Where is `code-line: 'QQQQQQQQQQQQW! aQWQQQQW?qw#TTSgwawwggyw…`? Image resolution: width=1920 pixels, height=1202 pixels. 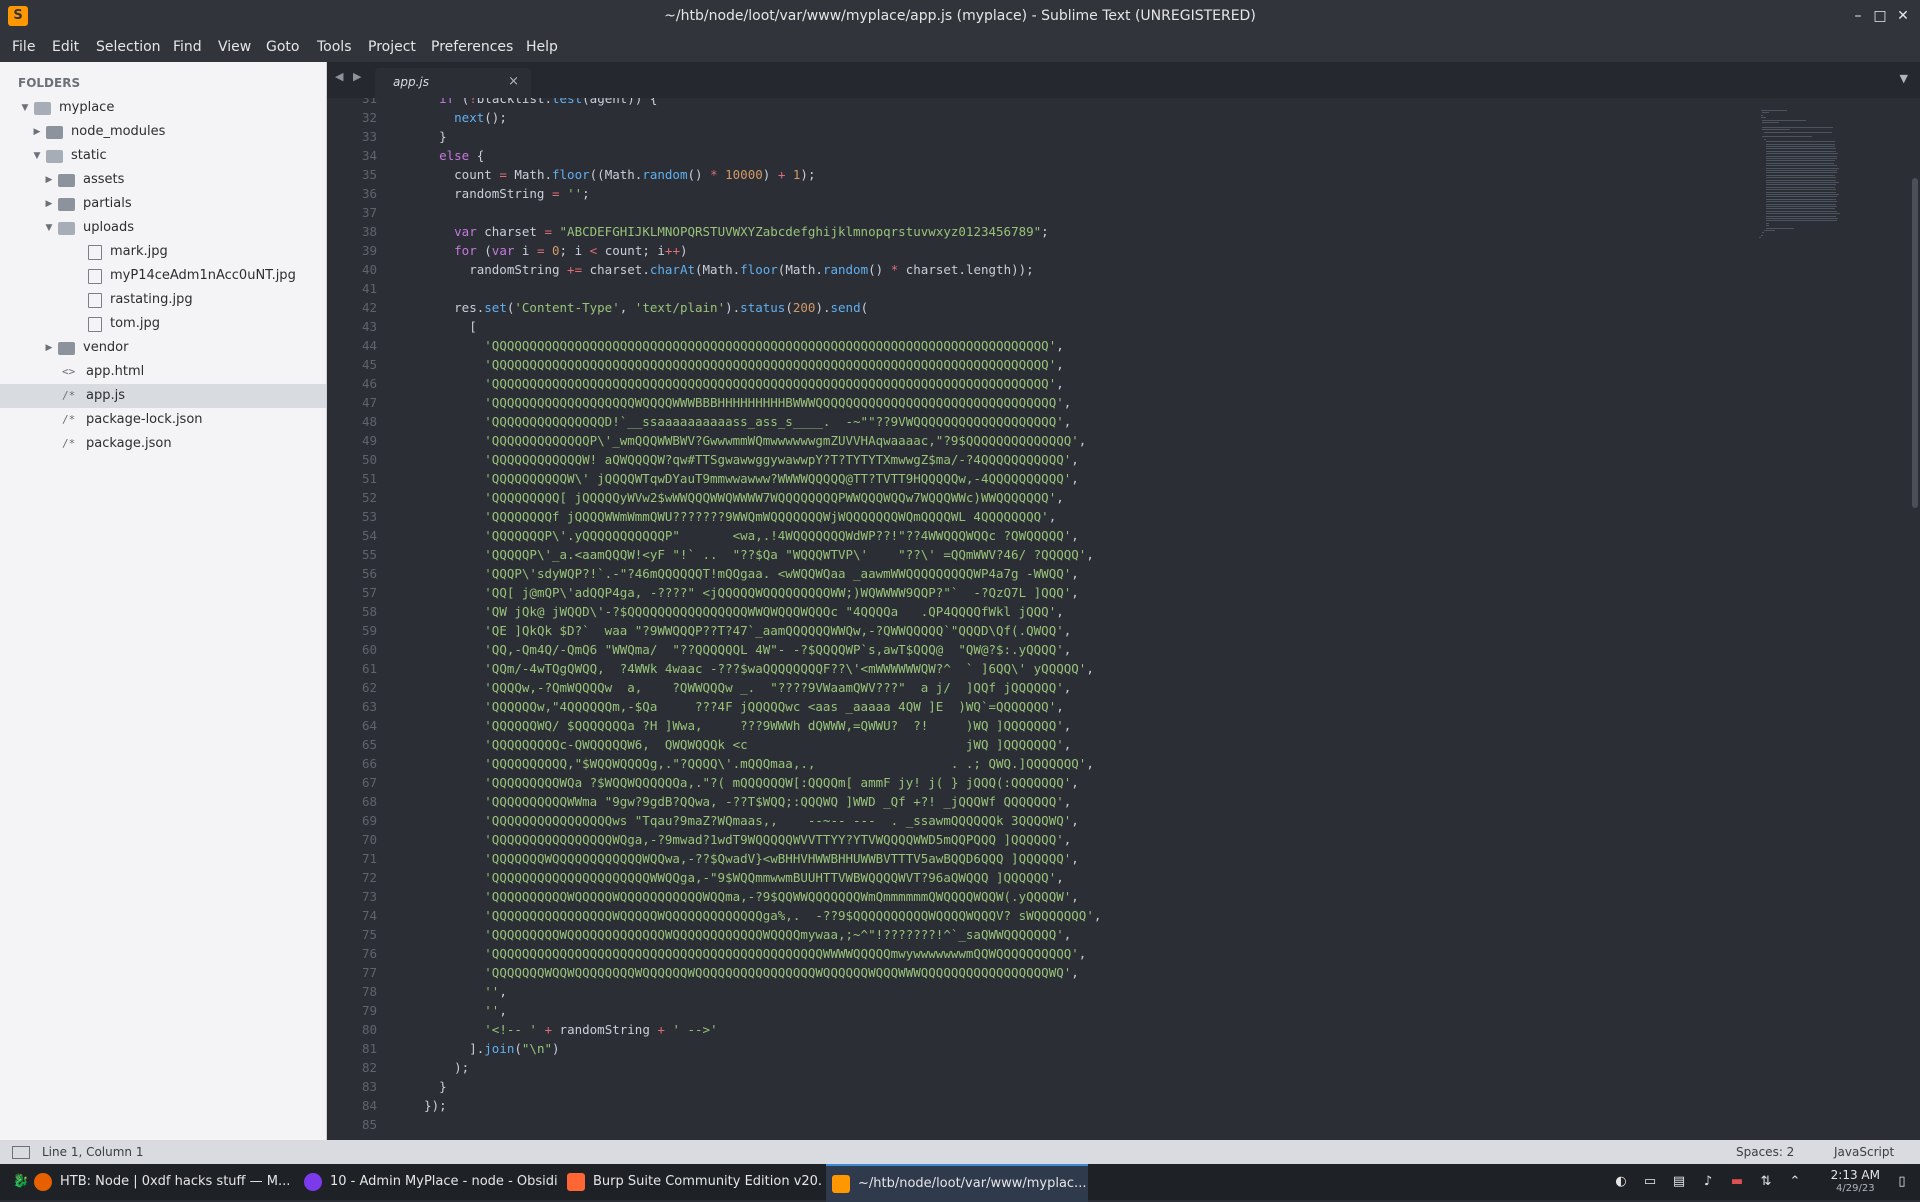
code-line: 'QQQQQQQQQQQQW! aQWQQQQW?qw#TTSgwawwggyw… is located at coordinates (744, 459).